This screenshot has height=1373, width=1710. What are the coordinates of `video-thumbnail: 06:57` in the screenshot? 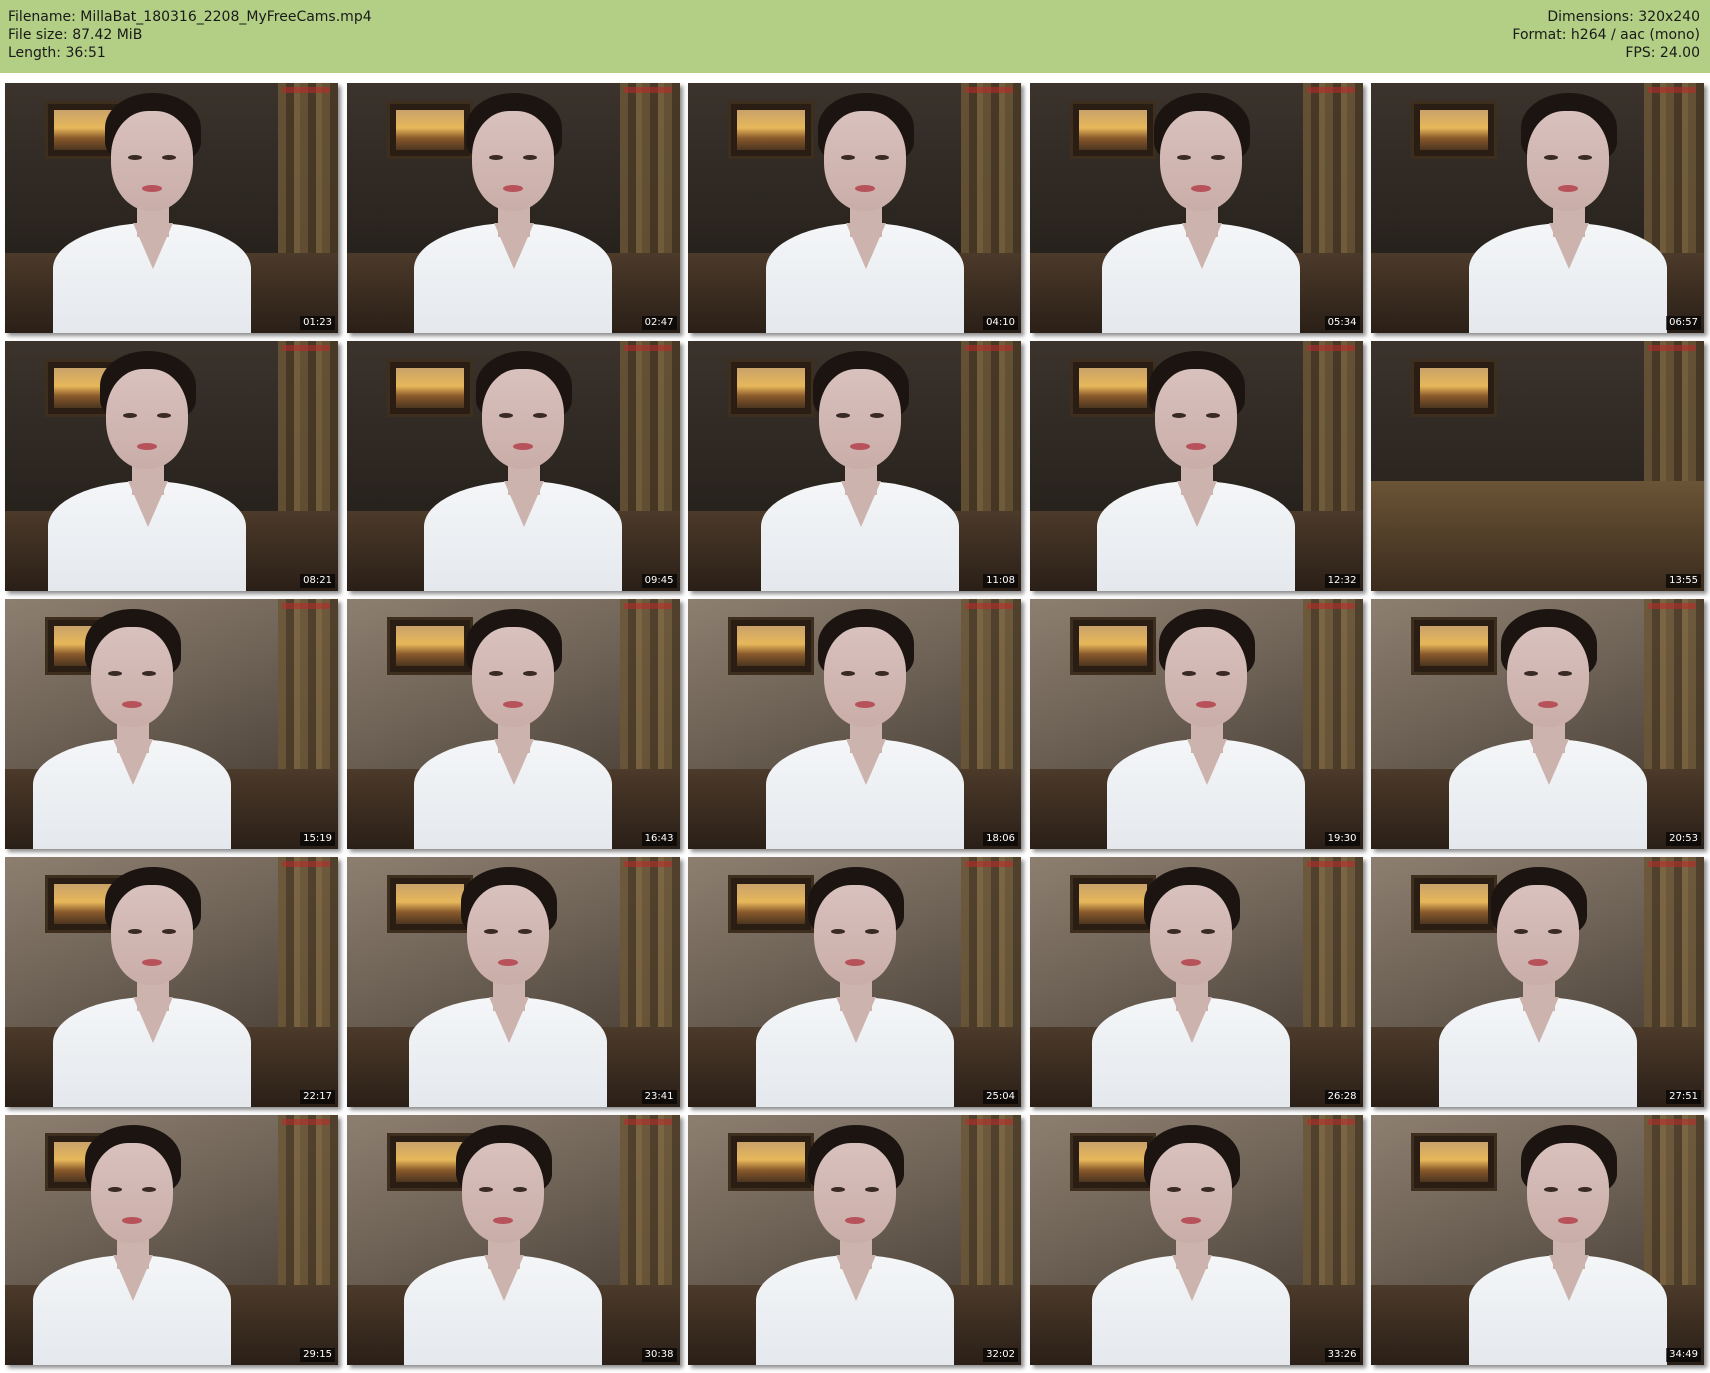 It's located at (1537, 208).